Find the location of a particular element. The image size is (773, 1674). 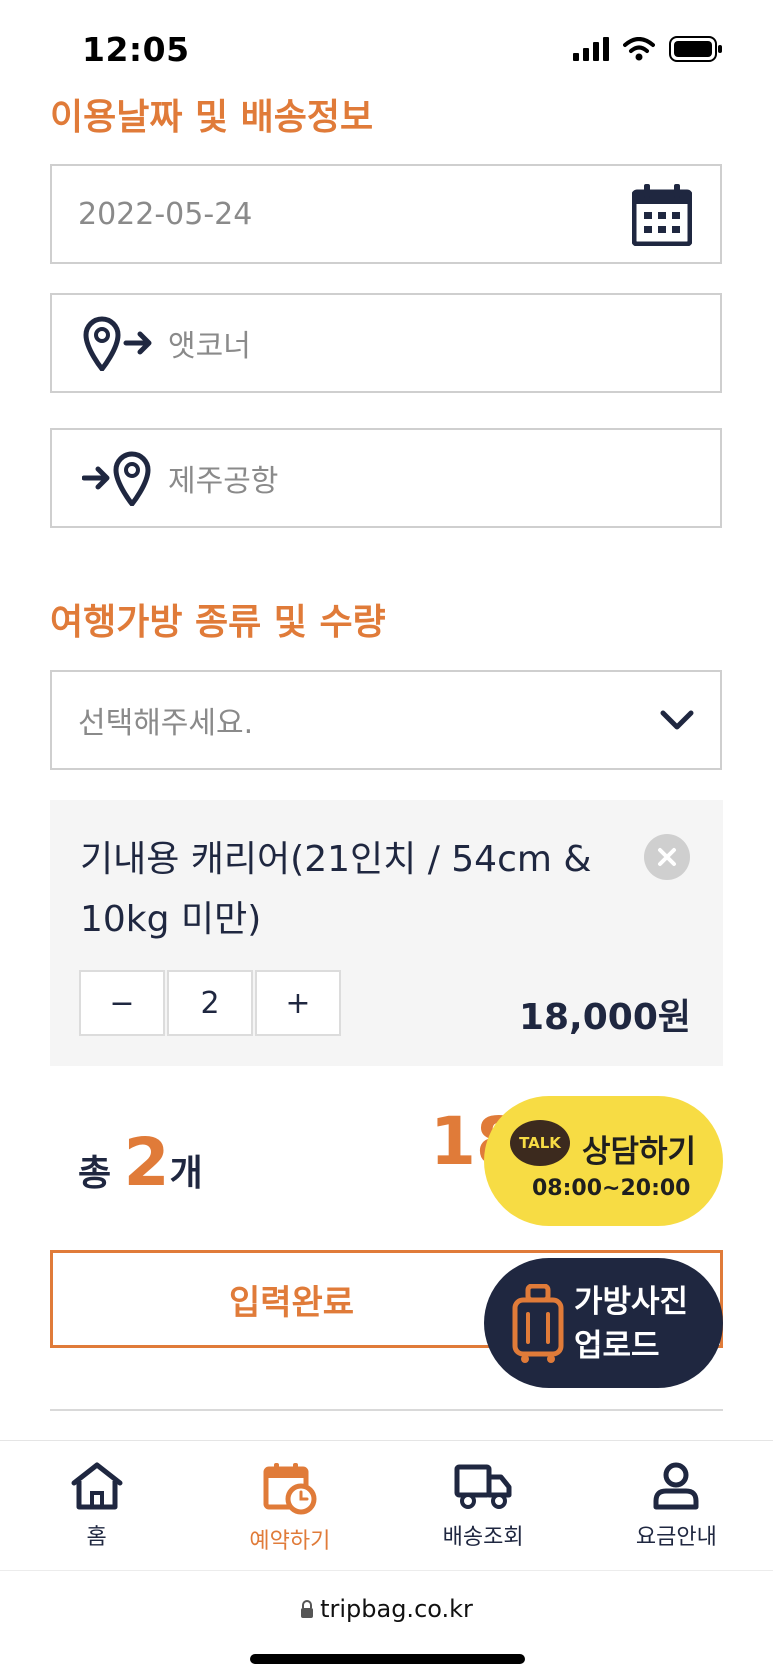

browser-url-bar: tripbag.co.kr is located at coordinates (386, 1622).